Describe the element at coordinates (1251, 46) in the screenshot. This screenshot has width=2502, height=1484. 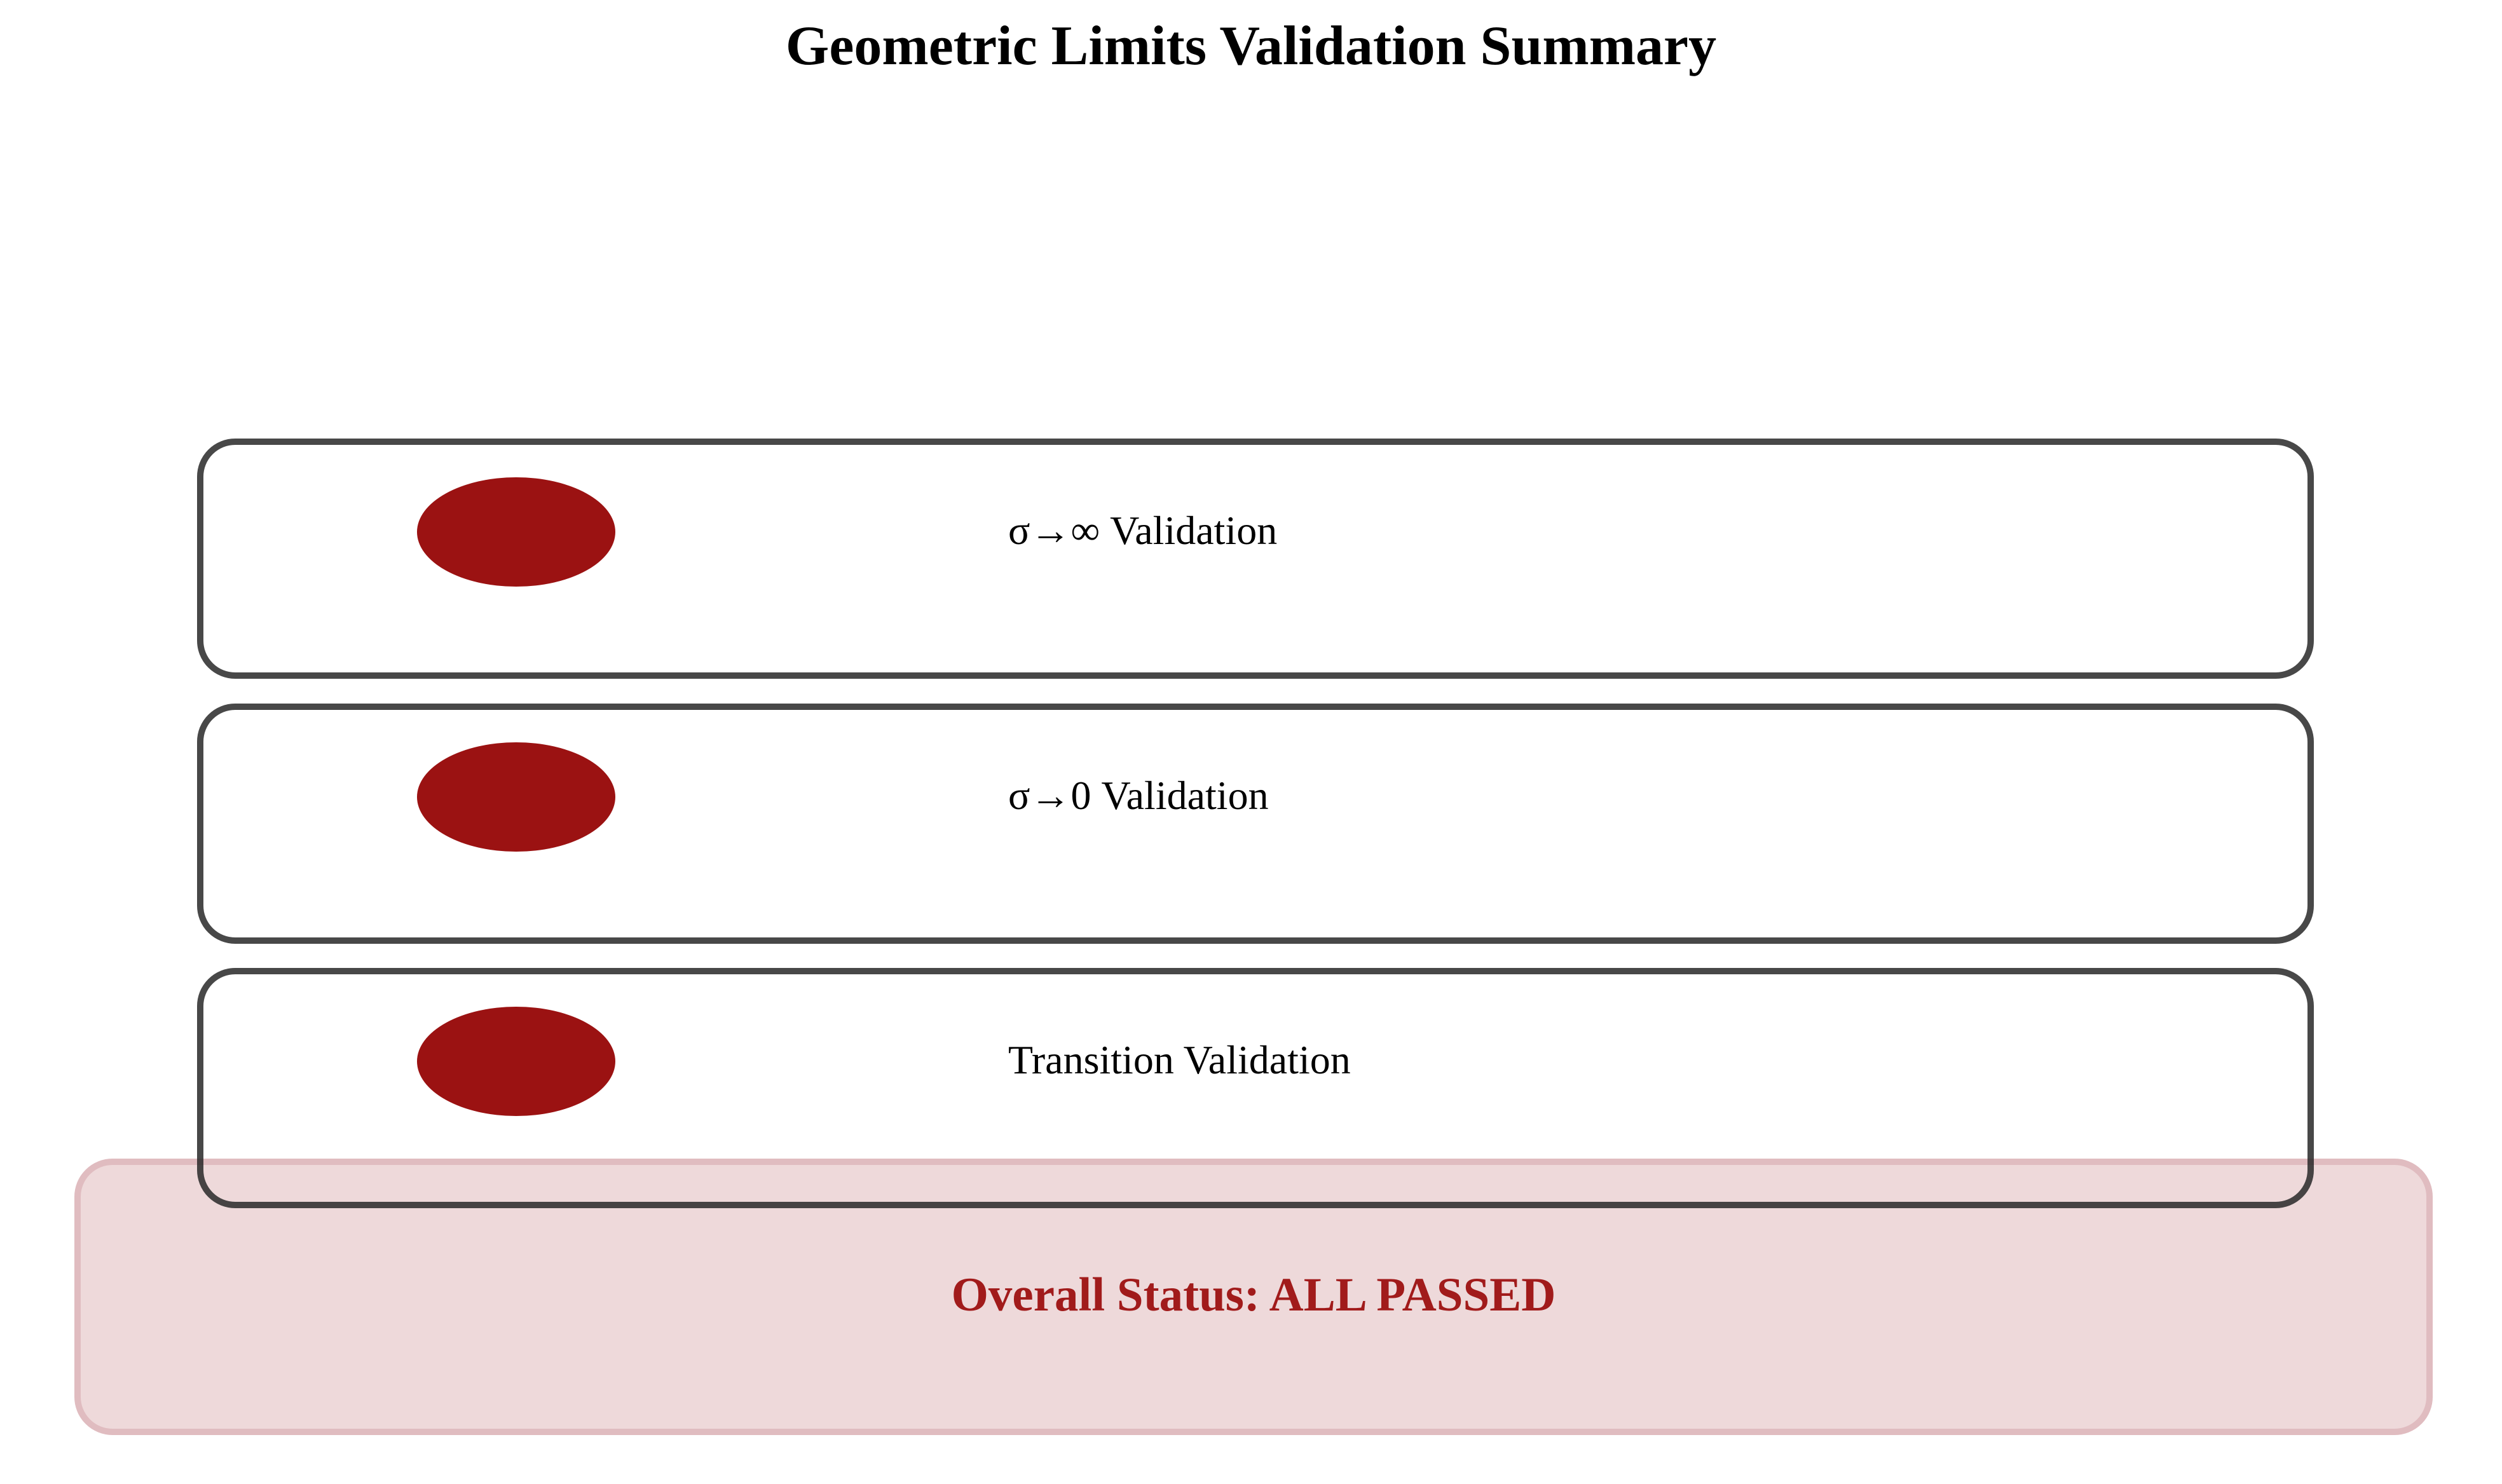
I see `diagram-title: Geometric Limits Validation Summary` at that location.